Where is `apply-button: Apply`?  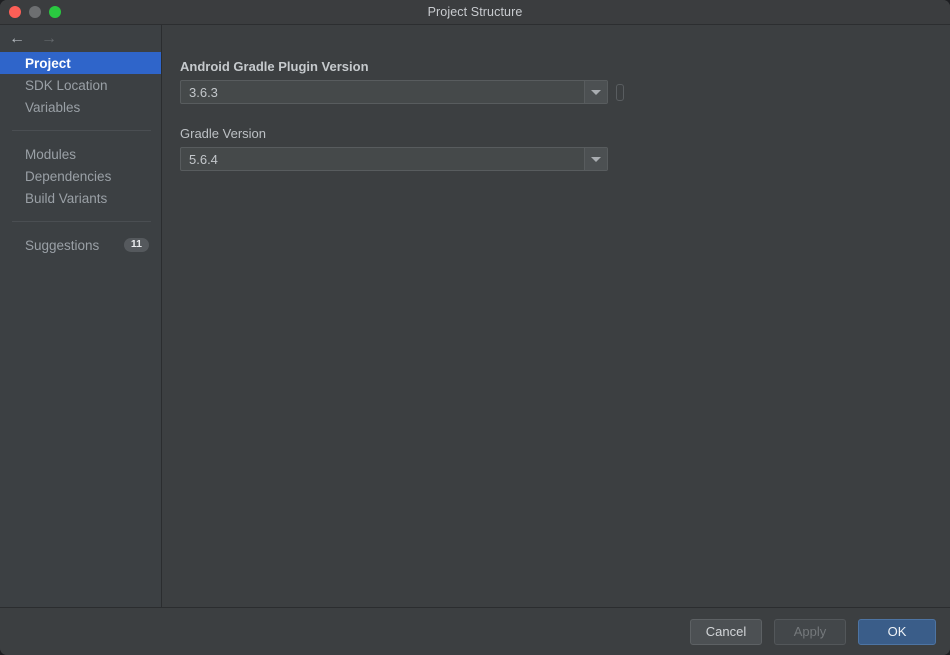 apply-button: Apply is located at coordinates (810, 631).